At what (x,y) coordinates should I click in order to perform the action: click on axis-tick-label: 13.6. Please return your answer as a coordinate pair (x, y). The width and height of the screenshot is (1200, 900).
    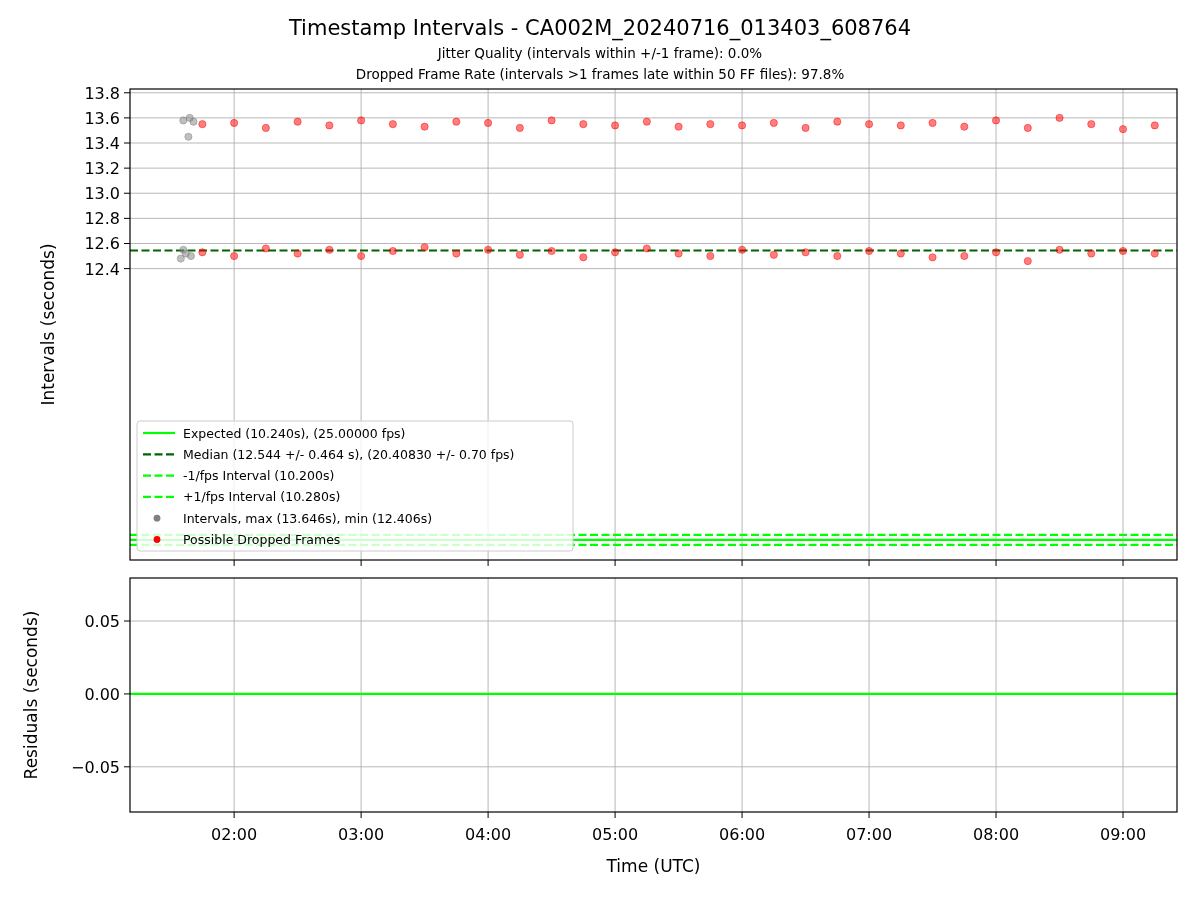
    Looking at the image, I should click on (102, 118).